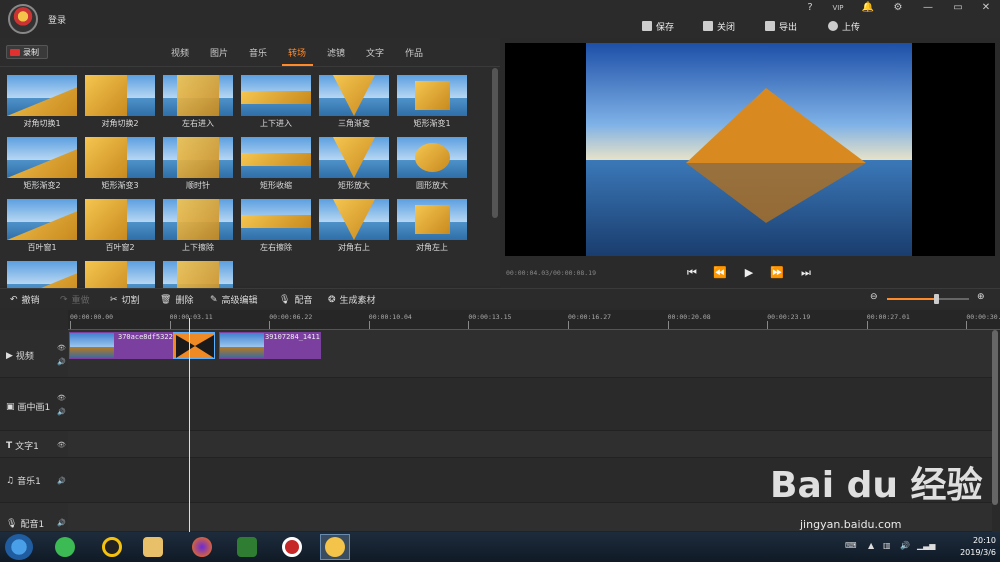 Image resolution: width=1000 pixels, height=562 pixels. Describe the element at coordinates (876, 485) in the screenshot. I see `baidu-watermark: Bai du 经验` at that location.